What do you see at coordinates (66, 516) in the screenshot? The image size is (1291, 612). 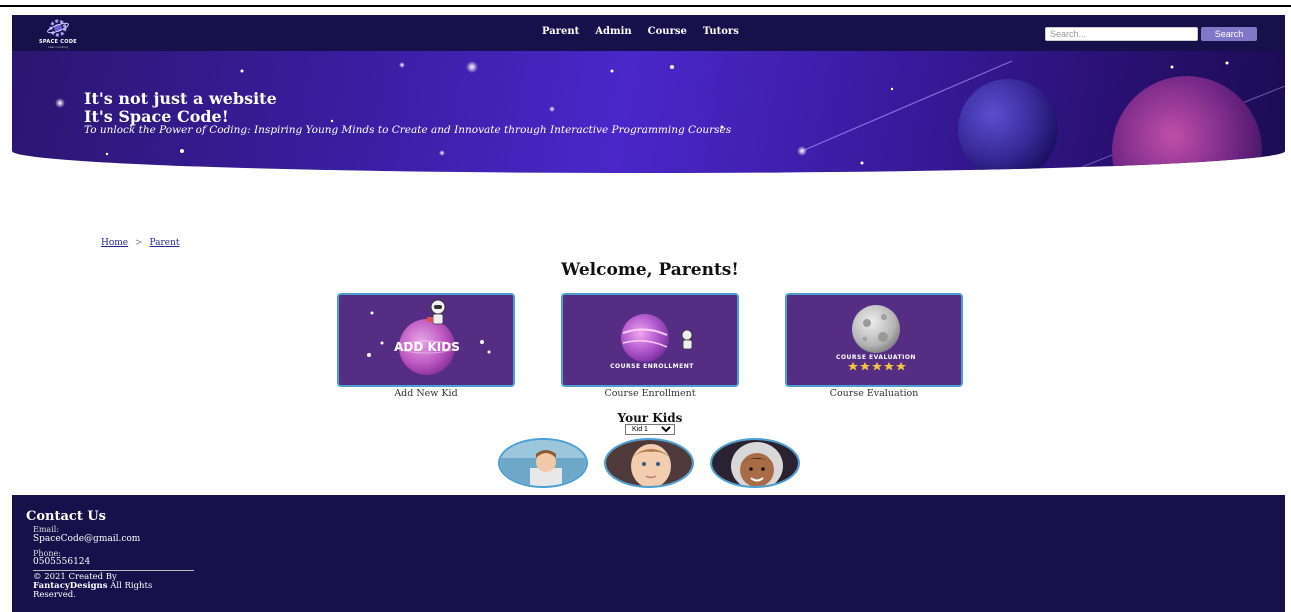 I see `contact-heading: Contact Us` at bounding box center [66, 516].